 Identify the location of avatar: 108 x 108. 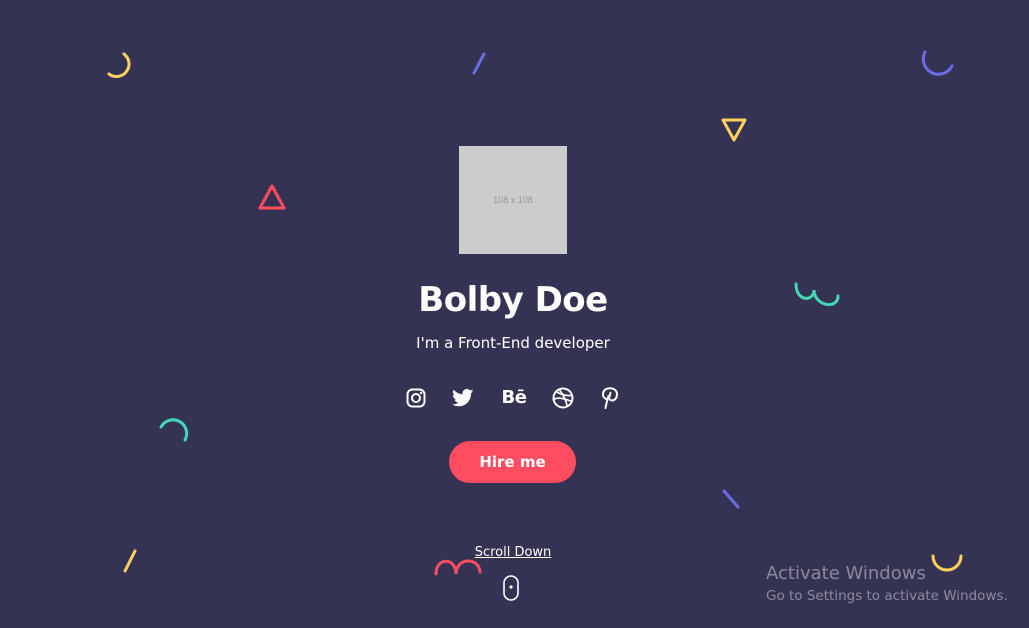
(513, 200).